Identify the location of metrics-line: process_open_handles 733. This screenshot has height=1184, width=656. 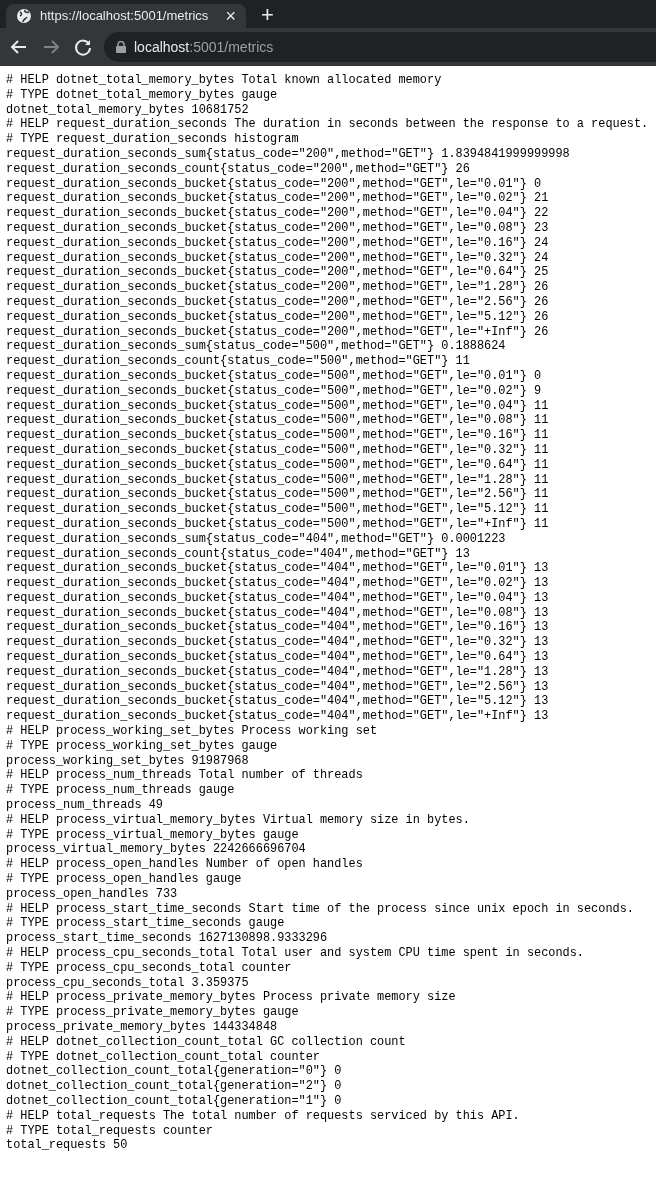
(92, 894).